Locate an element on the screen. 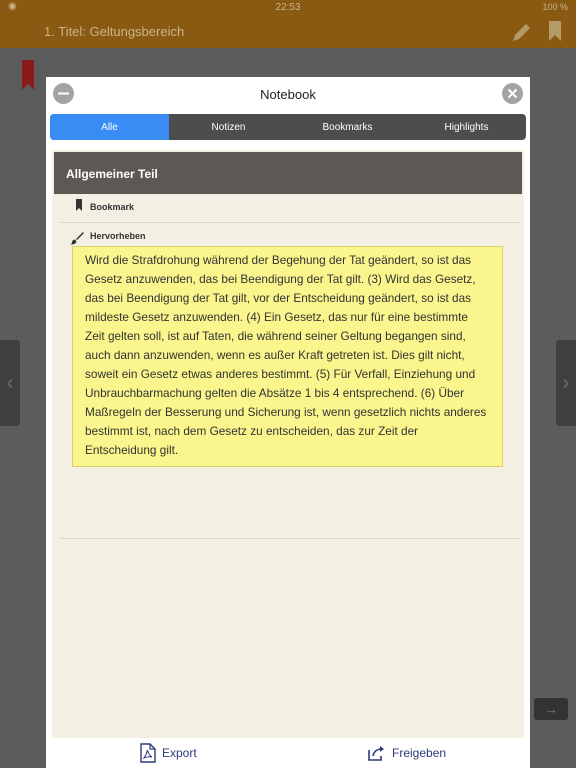  status-time: 22:53 is located at coordinates (288, 7).